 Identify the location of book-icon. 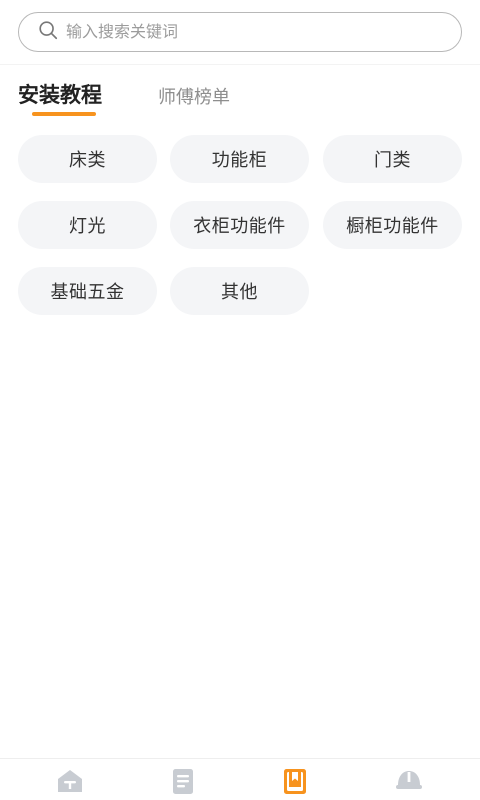
(295, 783).